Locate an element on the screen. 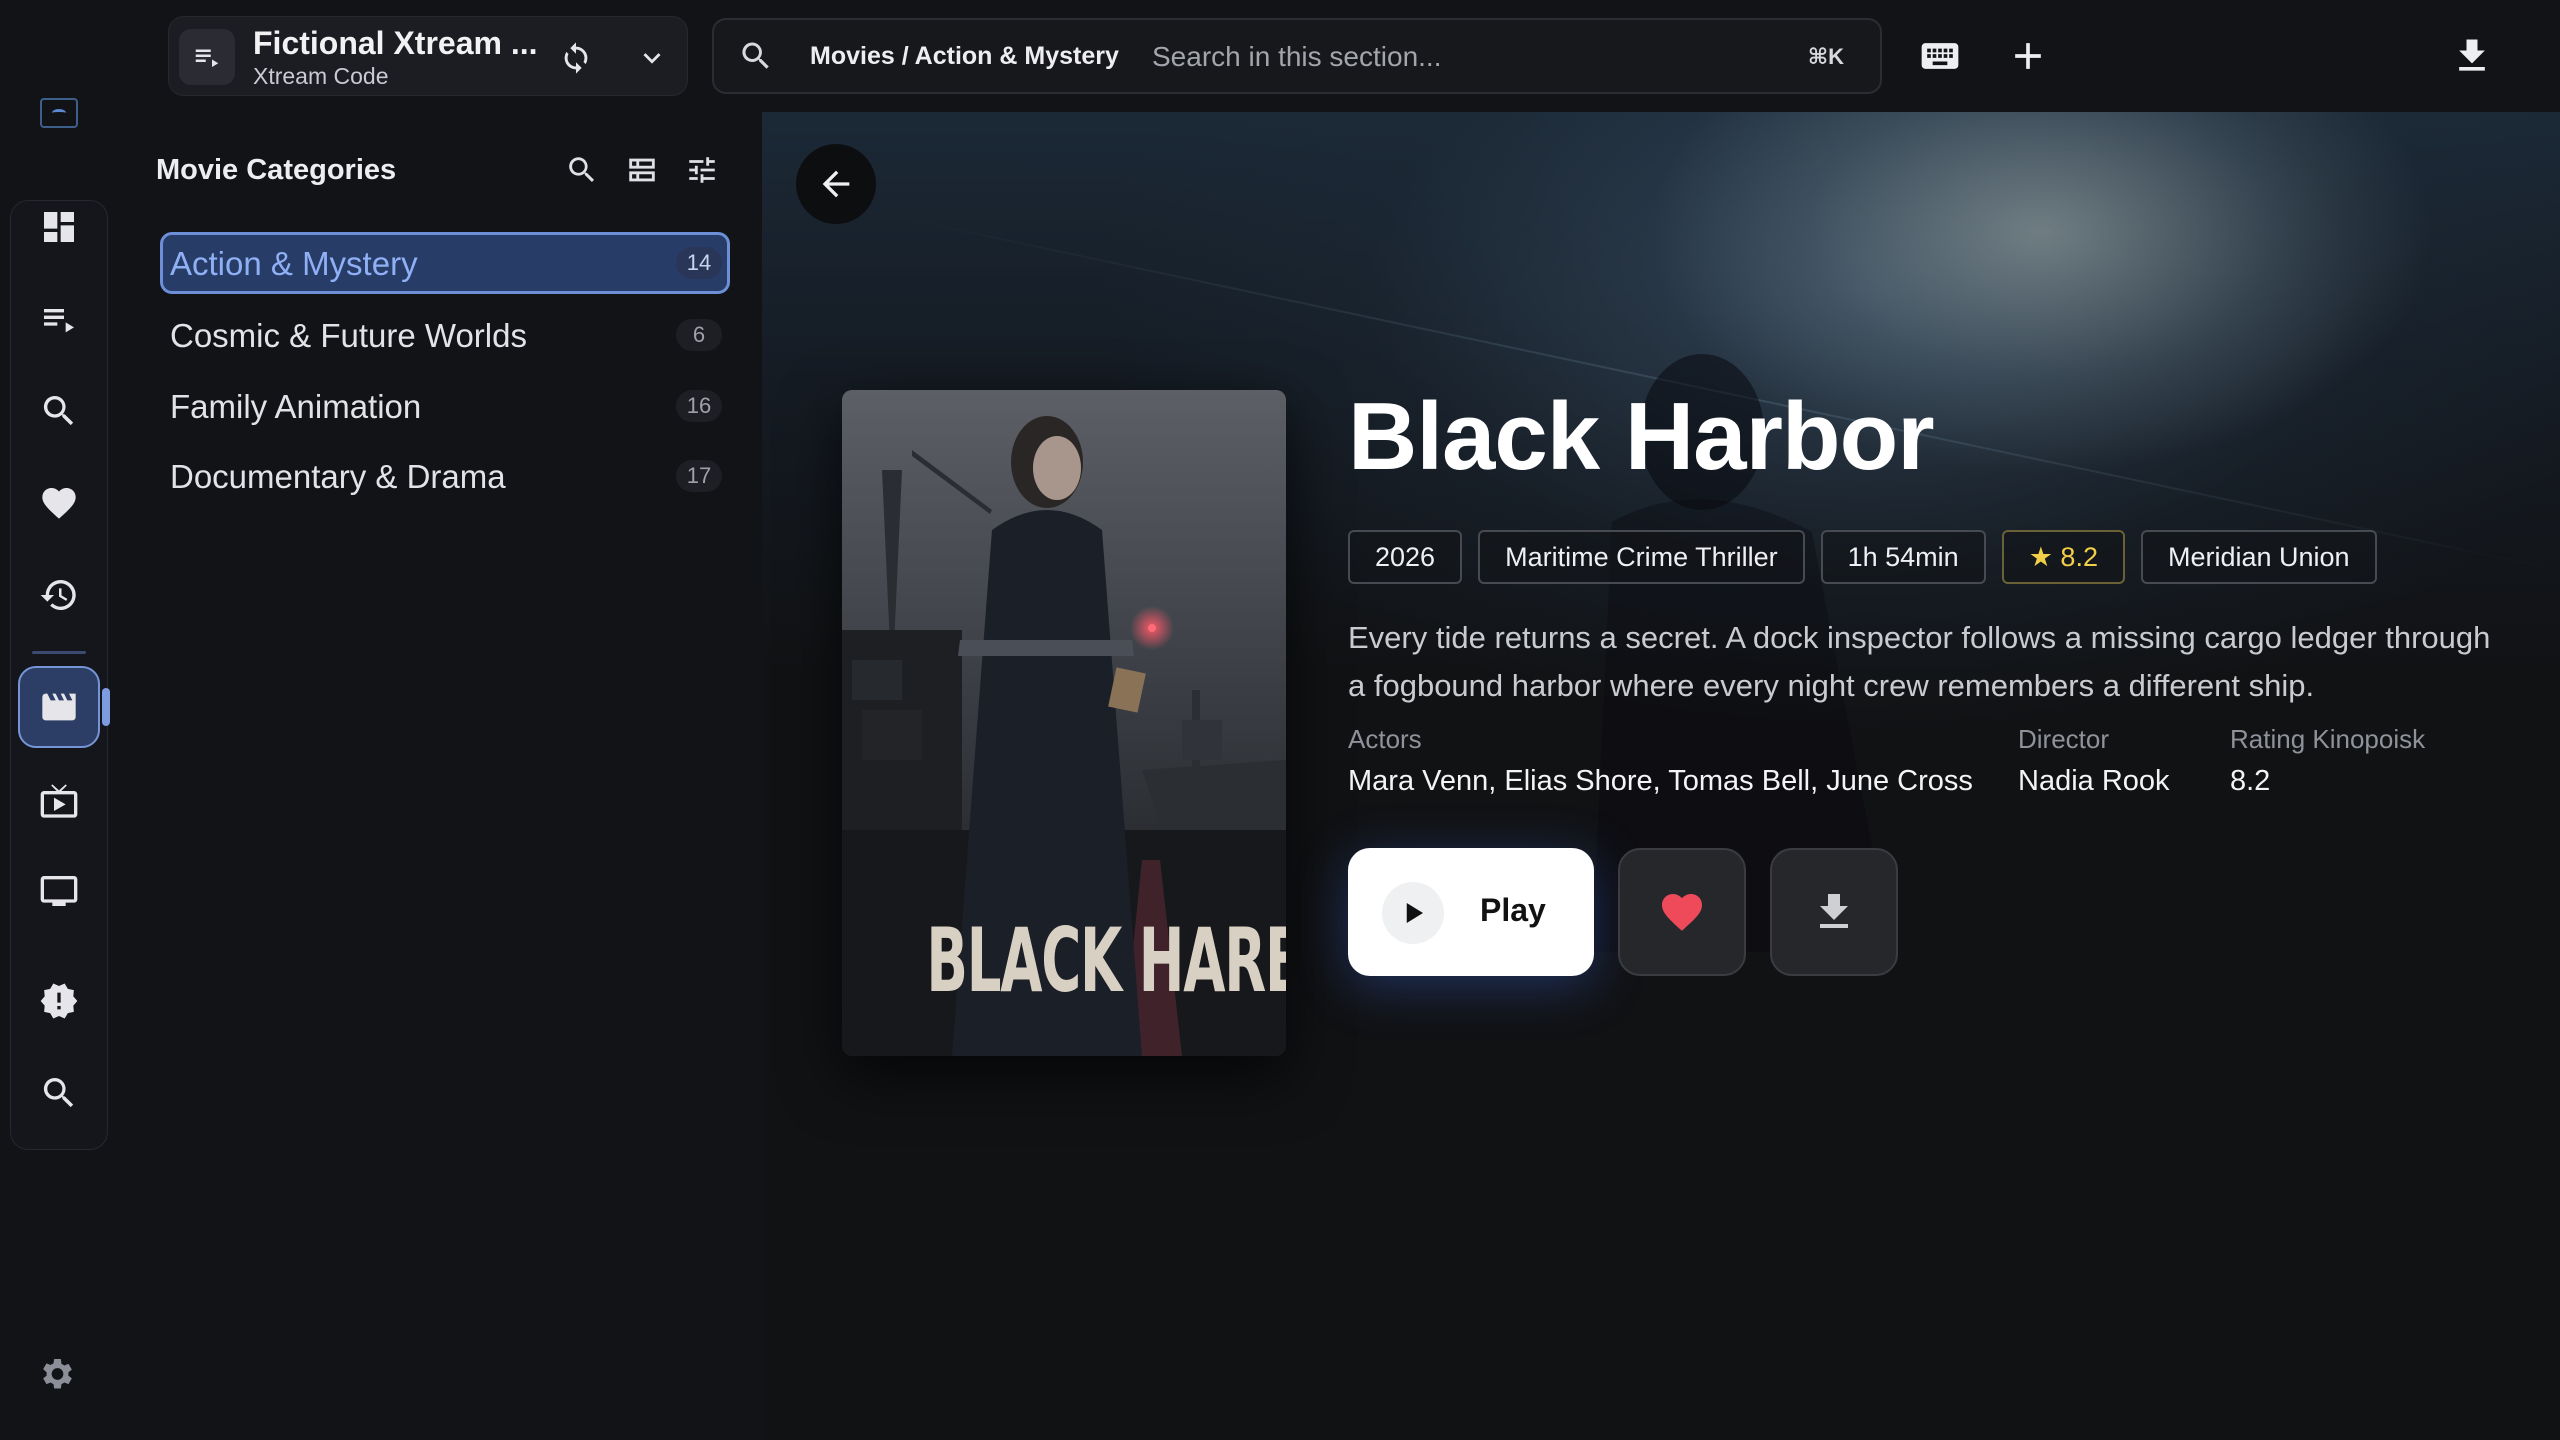 Image resolution: width=2560 pixels, height=1440 pixels. play-button-label: Play is located at coordinates (1513, 910).